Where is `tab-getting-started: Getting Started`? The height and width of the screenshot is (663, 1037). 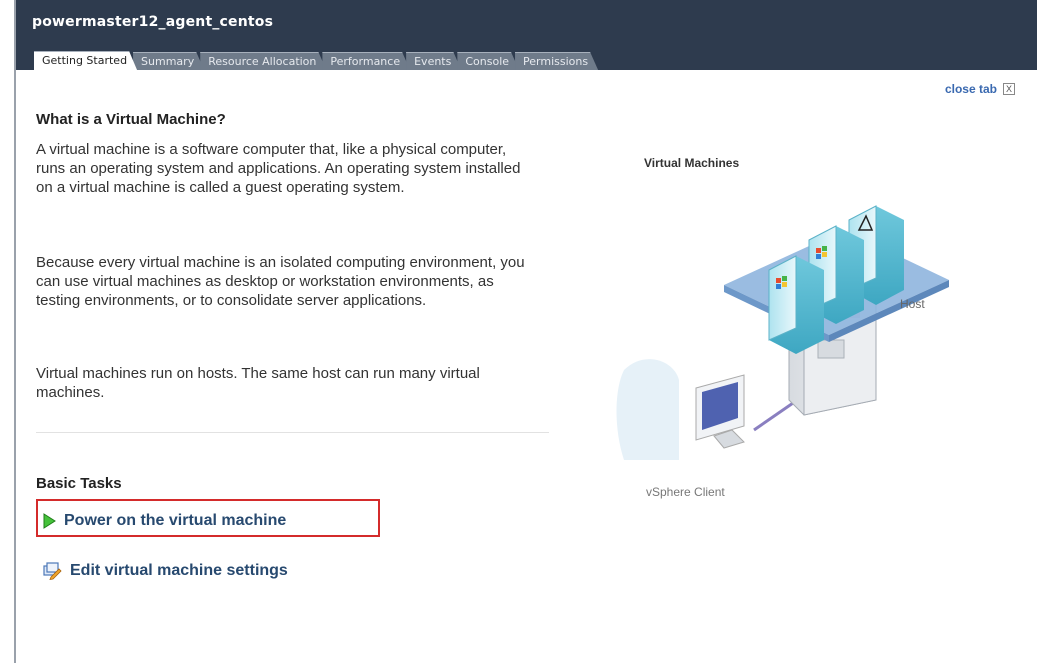
tab-getting-started: Getting Started is located at coordinates (85, 60).